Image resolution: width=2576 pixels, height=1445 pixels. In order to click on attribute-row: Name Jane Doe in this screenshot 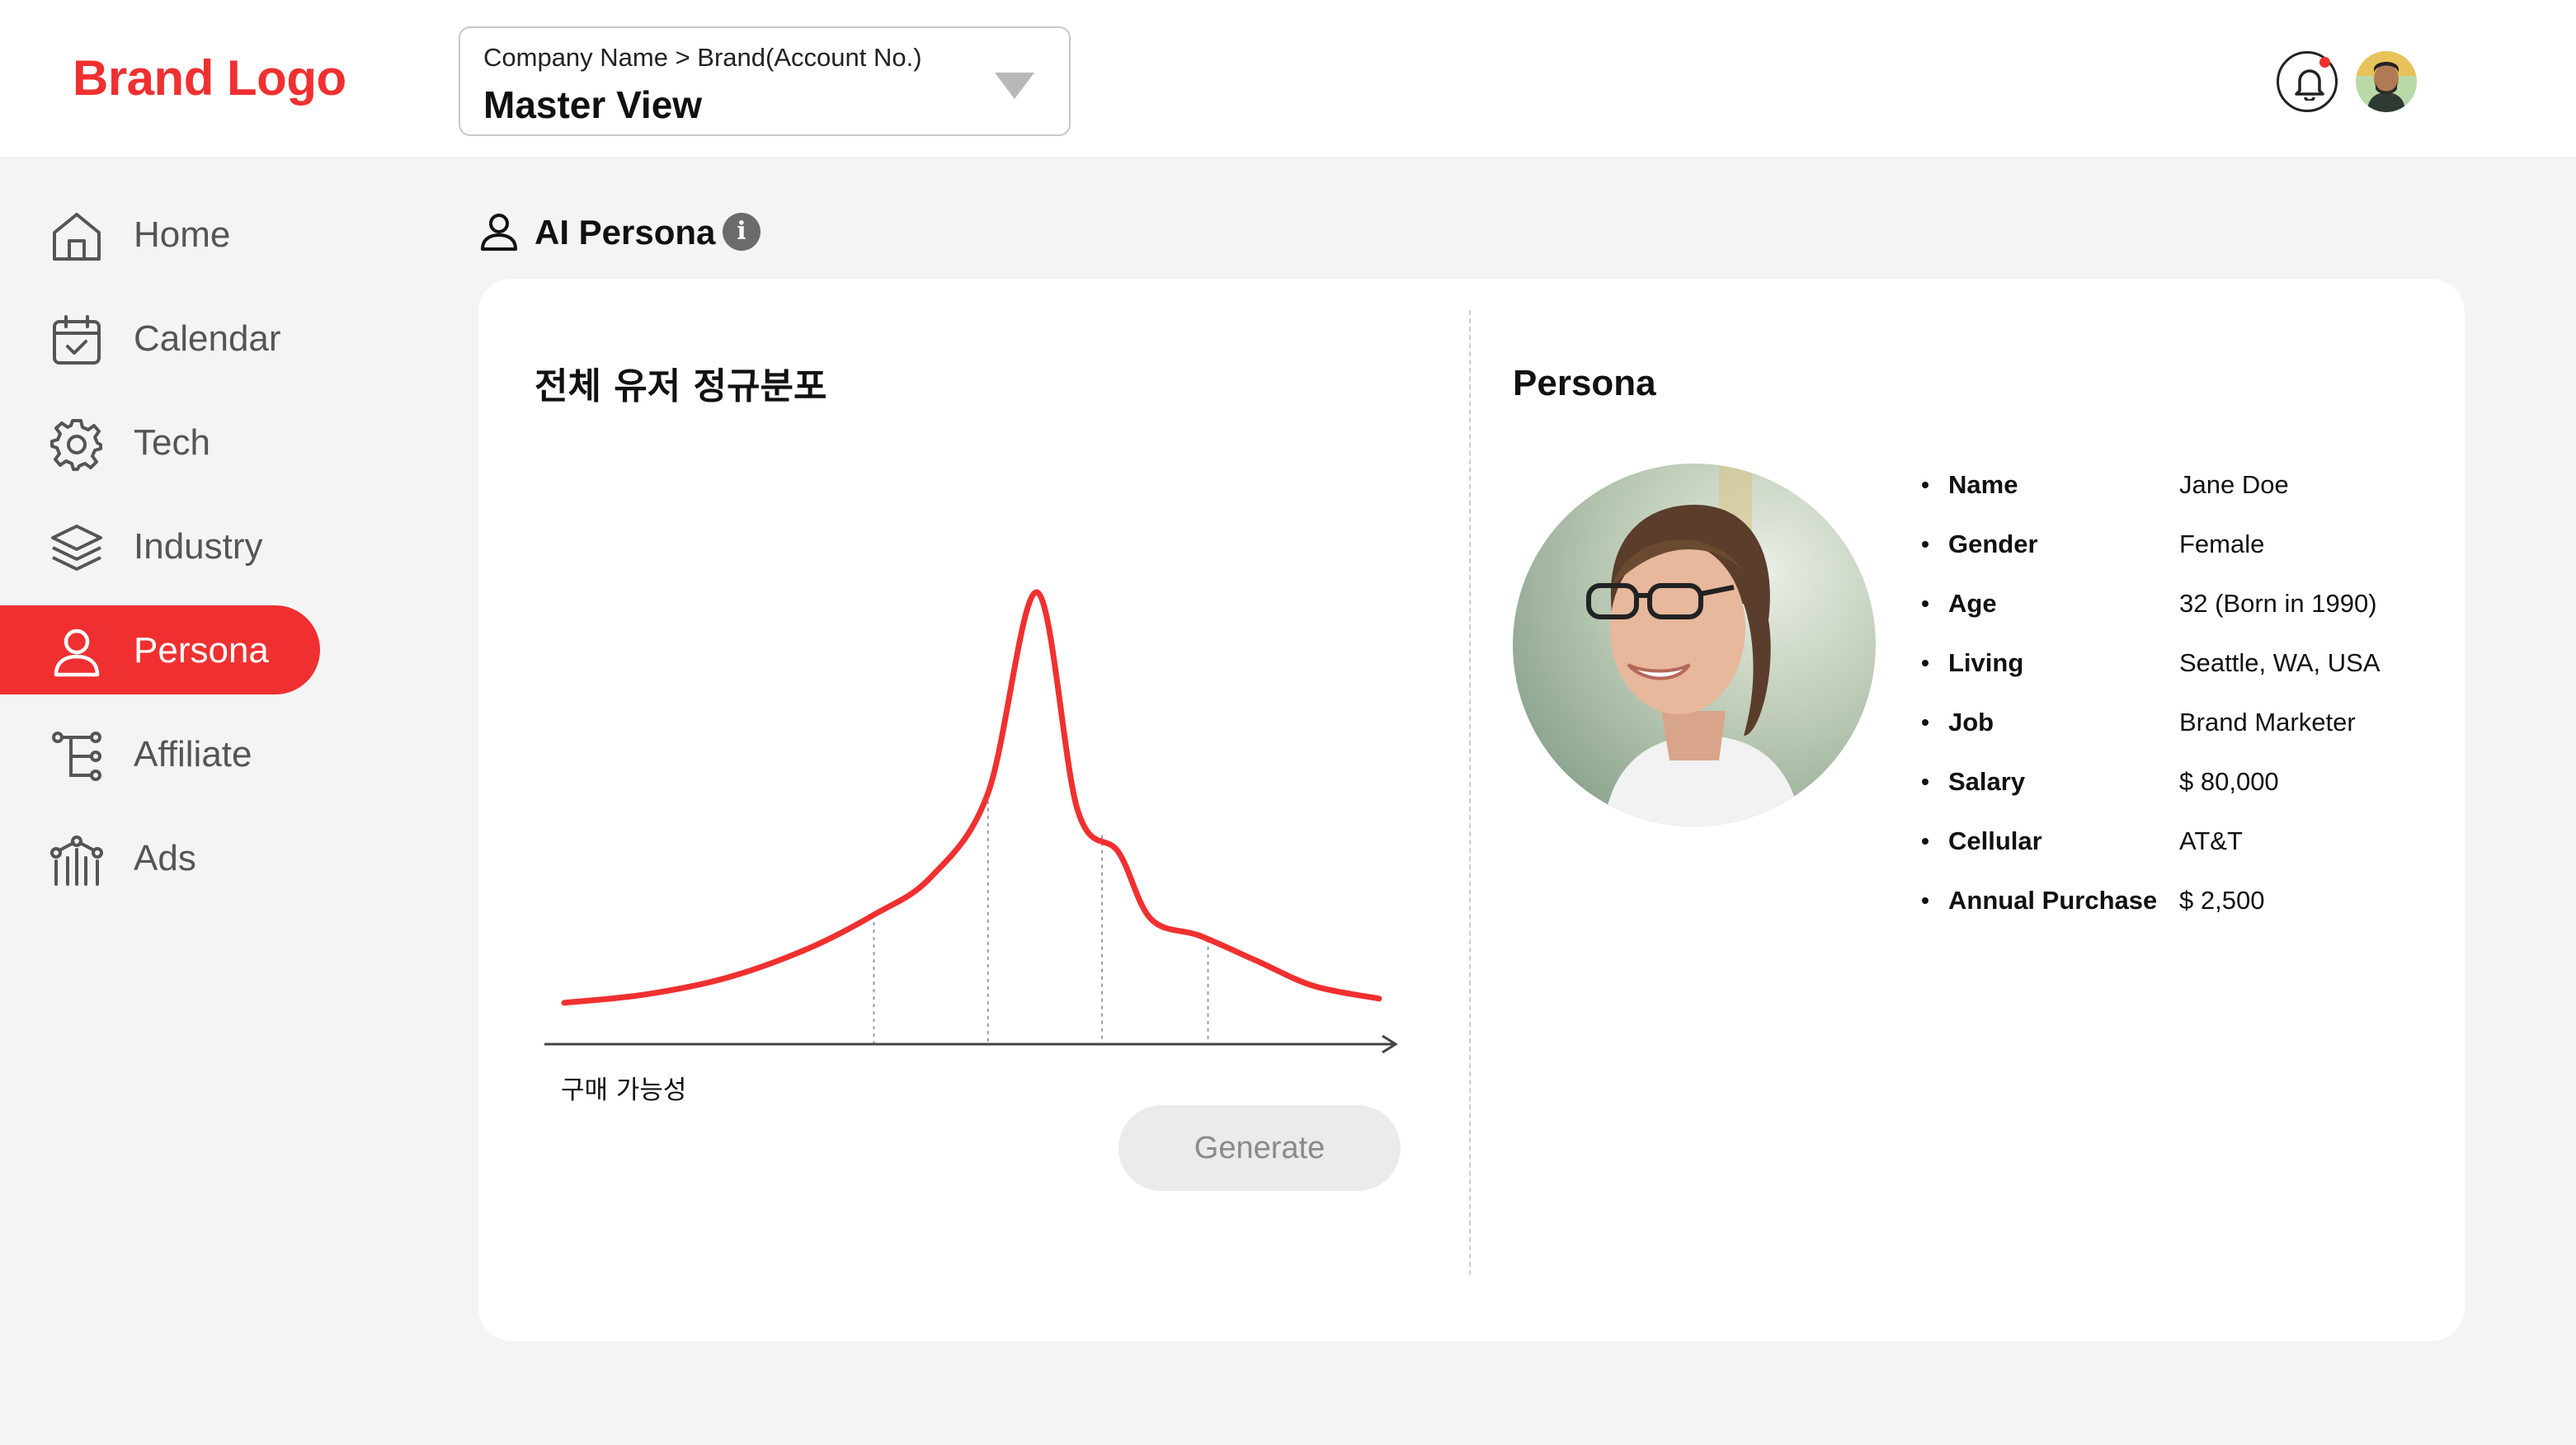, I will do `click(2194, 490)`.